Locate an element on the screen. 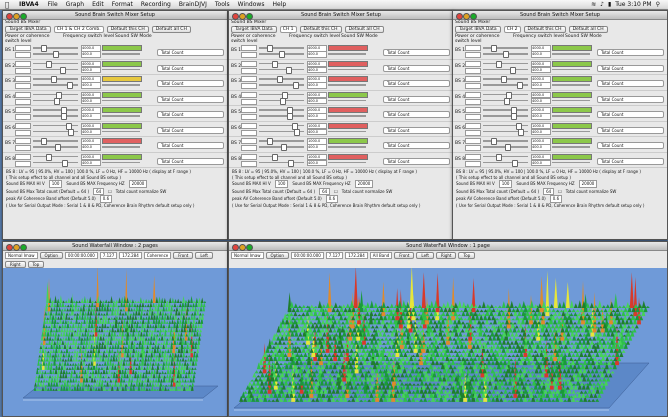 Image resolution: width=668 pixels, height=417 pixels. volume-icon: ♪ is located at coordinates (602, 4).